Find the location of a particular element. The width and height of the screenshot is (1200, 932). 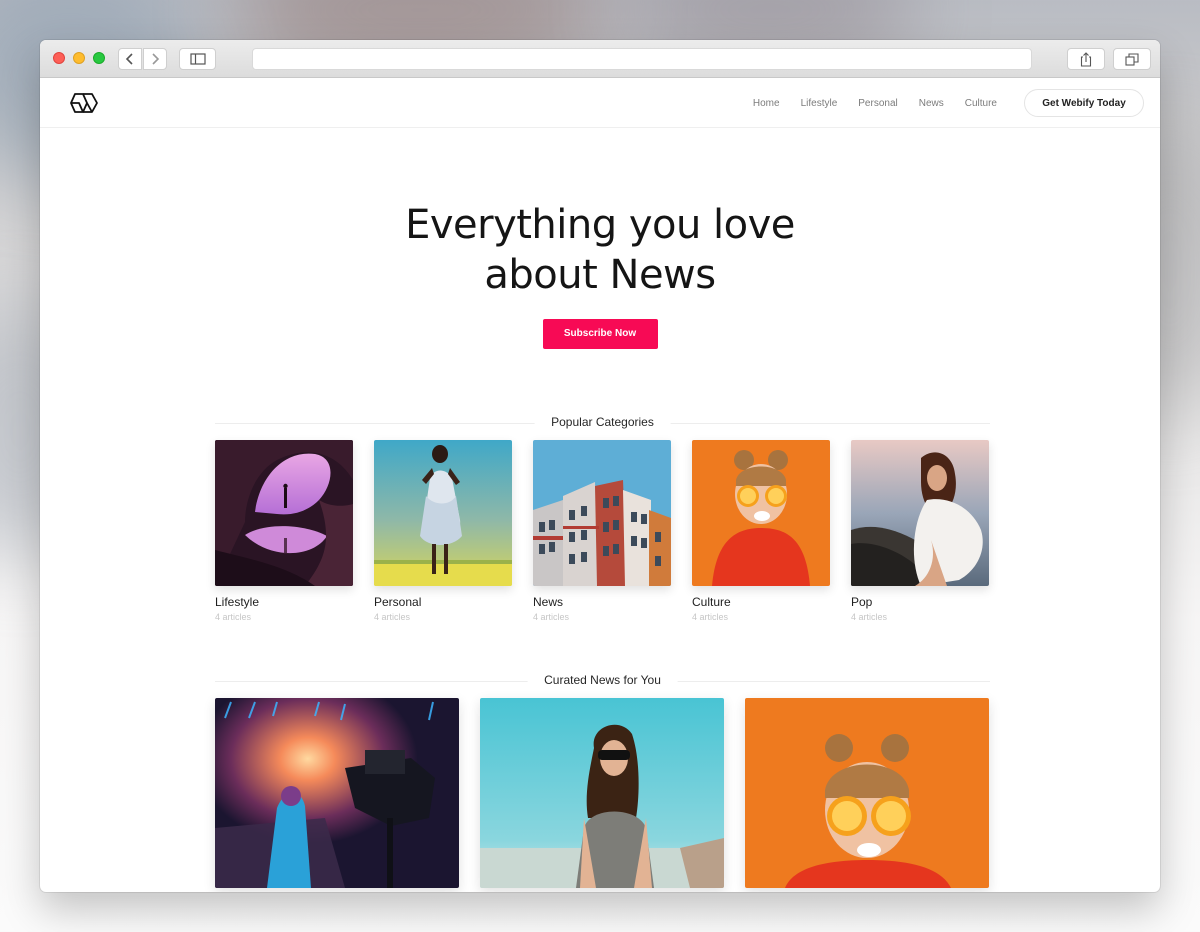

back-button is located at coordinates (130, 59).